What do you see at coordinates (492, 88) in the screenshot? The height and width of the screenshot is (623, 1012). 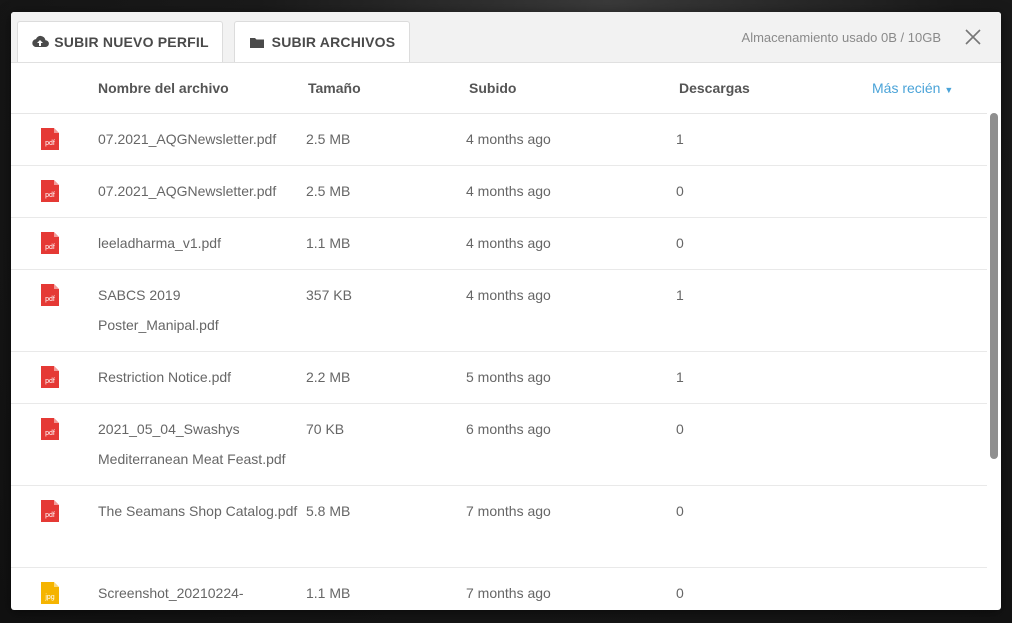 I see `column-uploaded: Subido` at bounding box center [492, 88].